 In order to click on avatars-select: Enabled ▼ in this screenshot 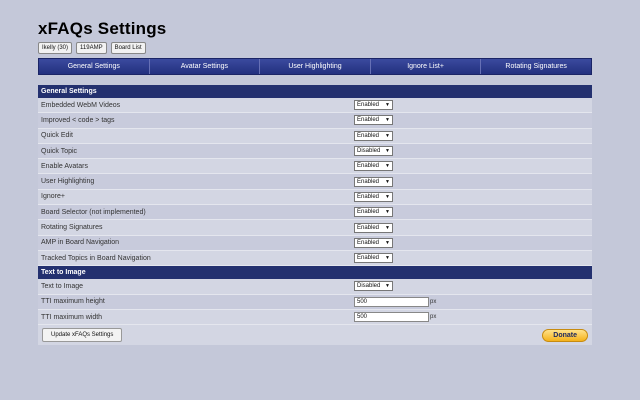, I will do `click(373, 166)`.